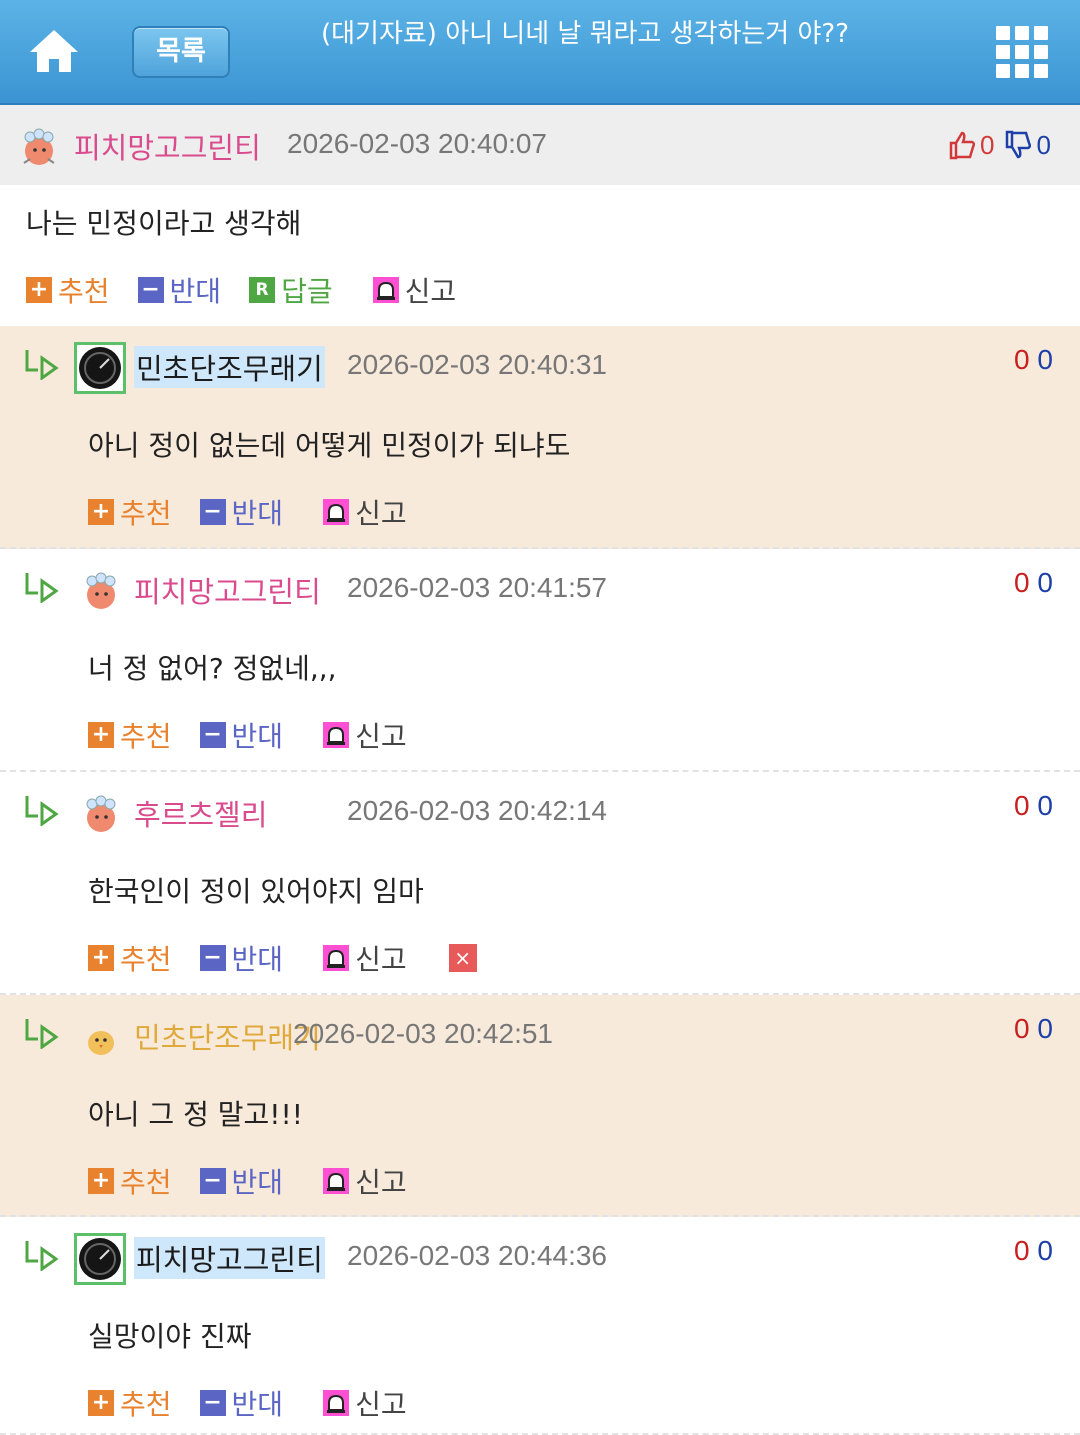 The image size is (1080, 1435). What do you see at coordinates (462, 958) in the screenshot?
I see `delete-button: ×` at bounding box center [462, 958].